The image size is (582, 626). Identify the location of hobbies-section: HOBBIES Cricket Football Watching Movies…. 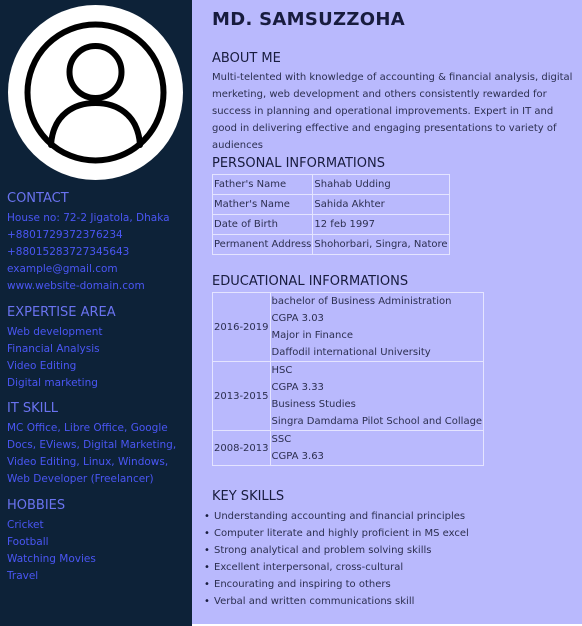
(97, 541).